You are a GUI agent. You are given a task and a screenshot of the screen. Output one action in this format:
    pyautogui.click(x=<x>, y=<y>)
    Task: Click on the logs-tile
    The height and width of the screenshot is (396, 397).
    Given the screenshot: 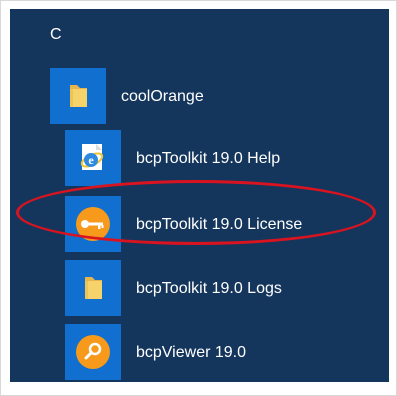 What is the action you would take?
    pyautogui.click(x=93, y=288)
    